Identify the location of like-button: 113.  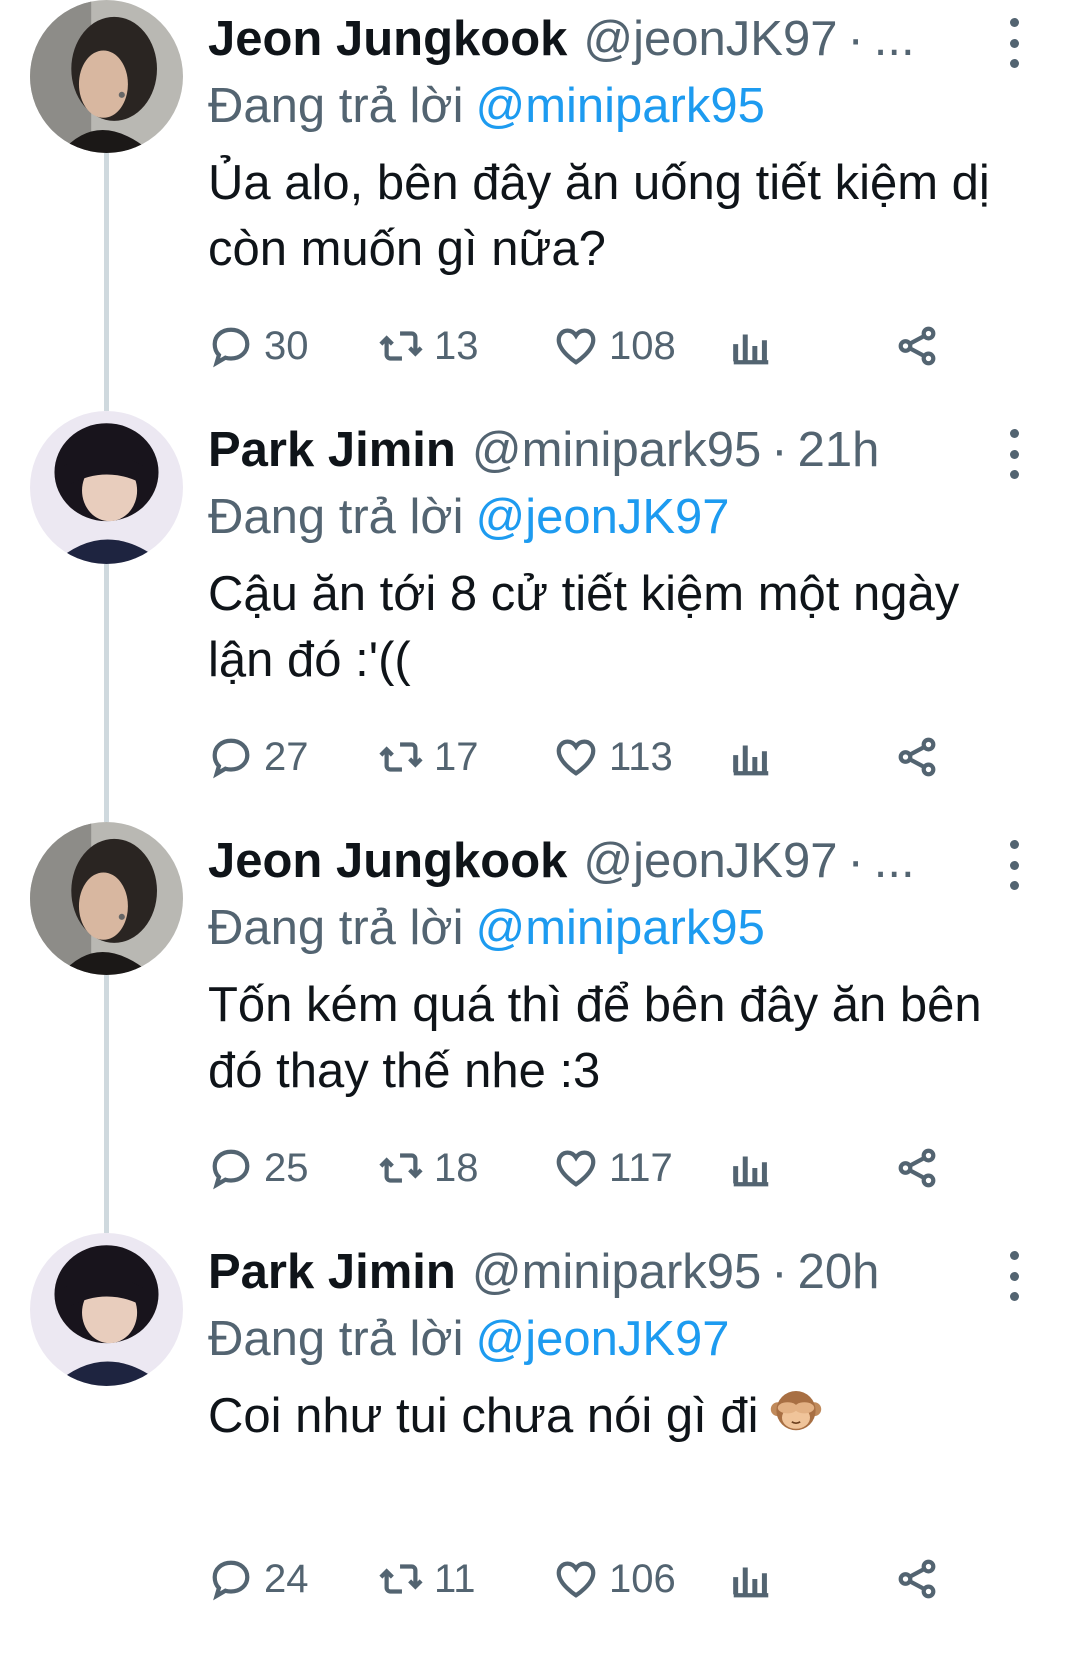
(613, 757).